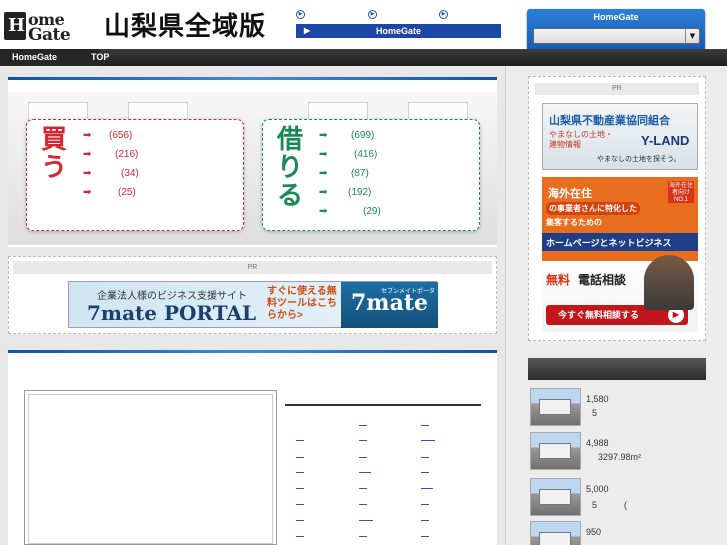 The height and width of the screenshot is (545, 727). Describe the element at coordinates (597, 443) in the screenshot. I see `listing-price: 4,988` at that location.